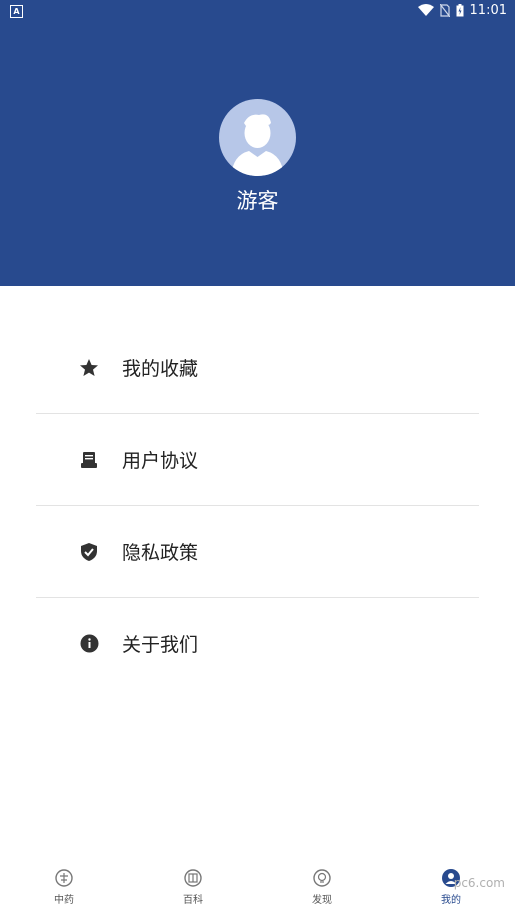  Describe the element at coordinates (444, 10) in the screenshot. I see `no-sim-icon` at that location.